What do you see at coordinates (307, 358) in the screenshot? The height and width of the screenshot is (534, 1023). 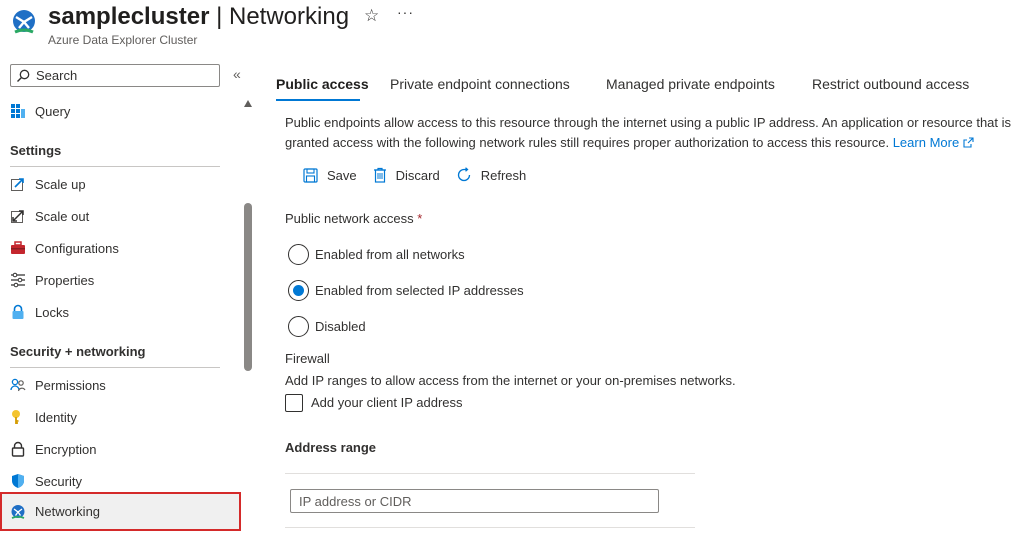 I see `firewall-label: Firewall` at bounding box center [307, 358].